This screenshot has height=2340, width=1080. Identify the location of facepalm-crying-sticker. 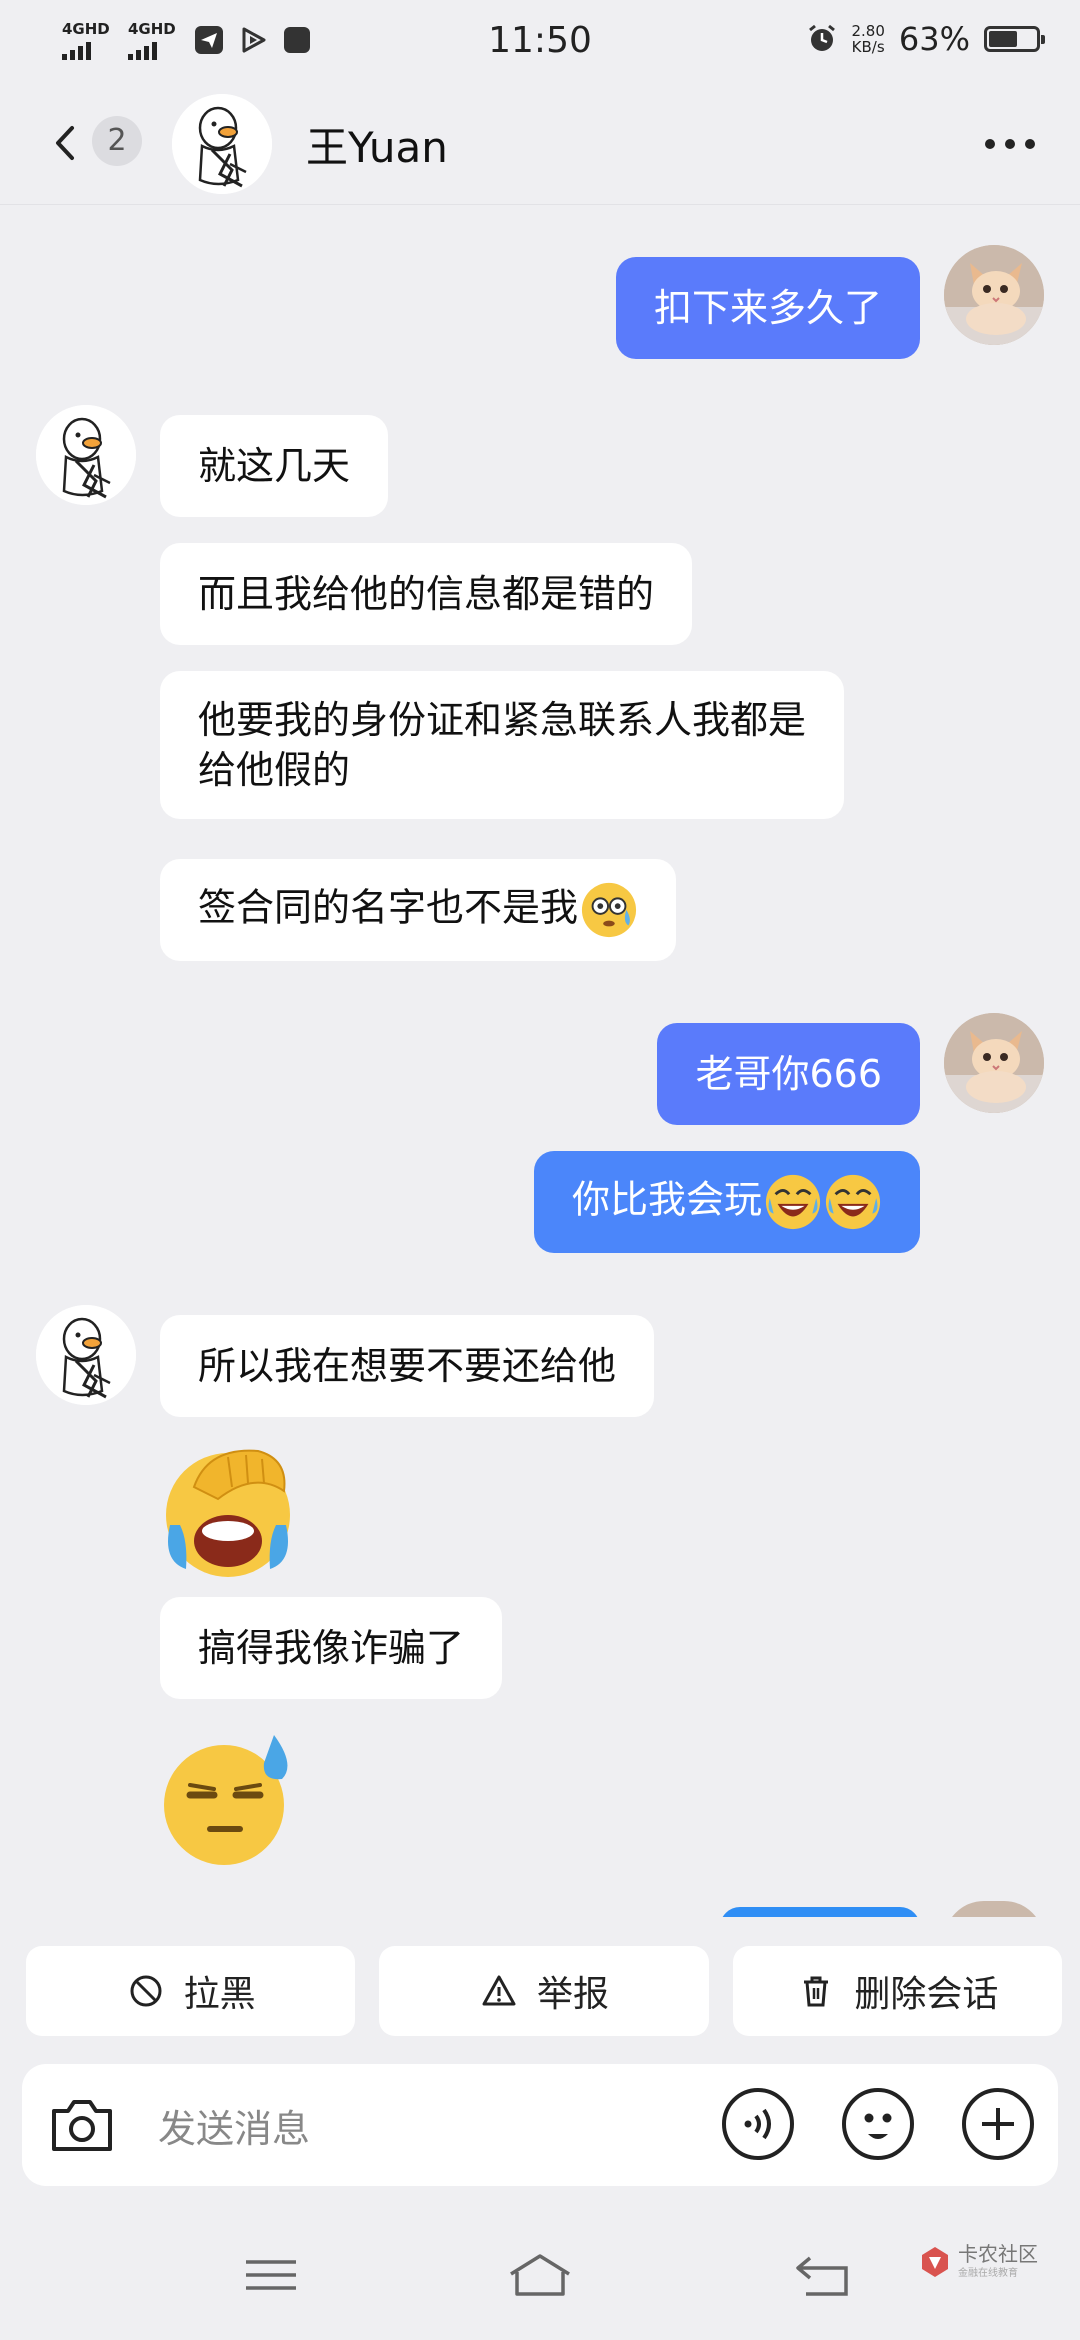
(228, 1511).